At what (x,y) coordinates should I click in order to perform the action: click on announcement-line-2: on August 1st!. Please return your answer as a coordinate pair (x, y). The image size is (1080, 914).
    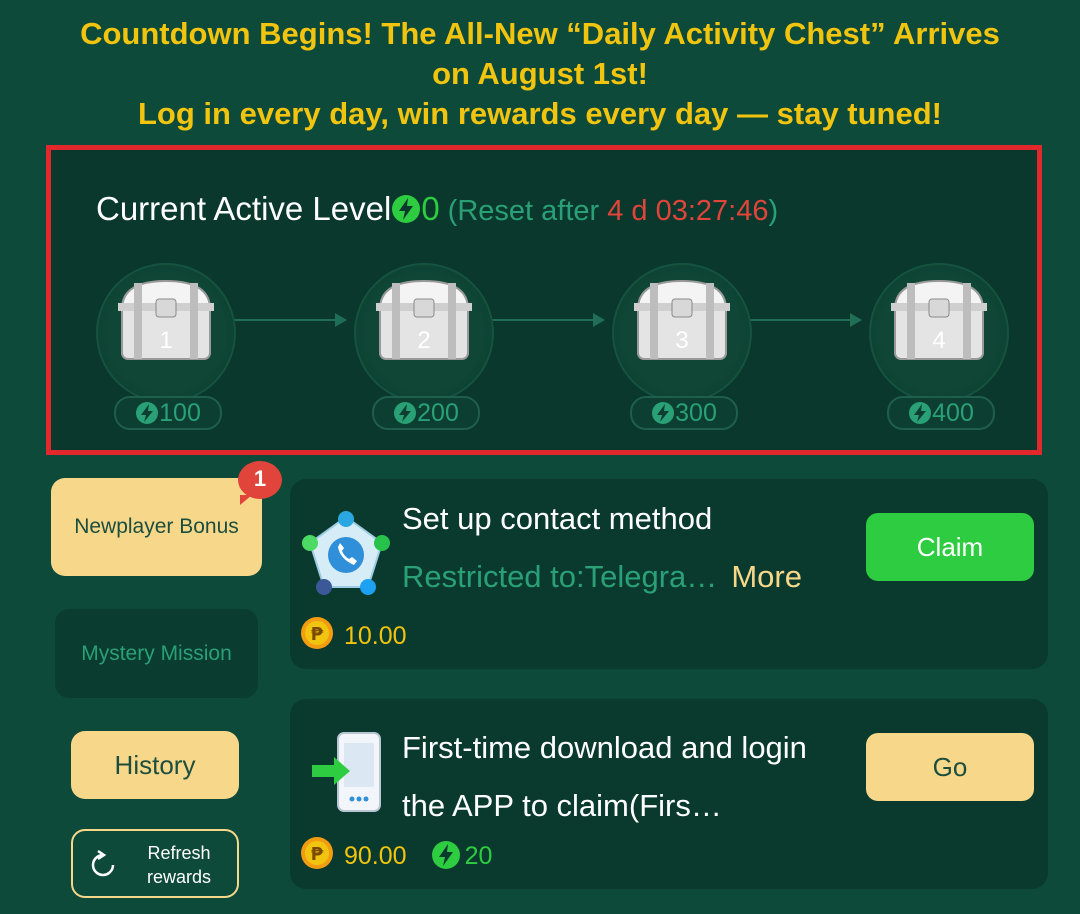
    Looking at the image, I should click on (540, 73).